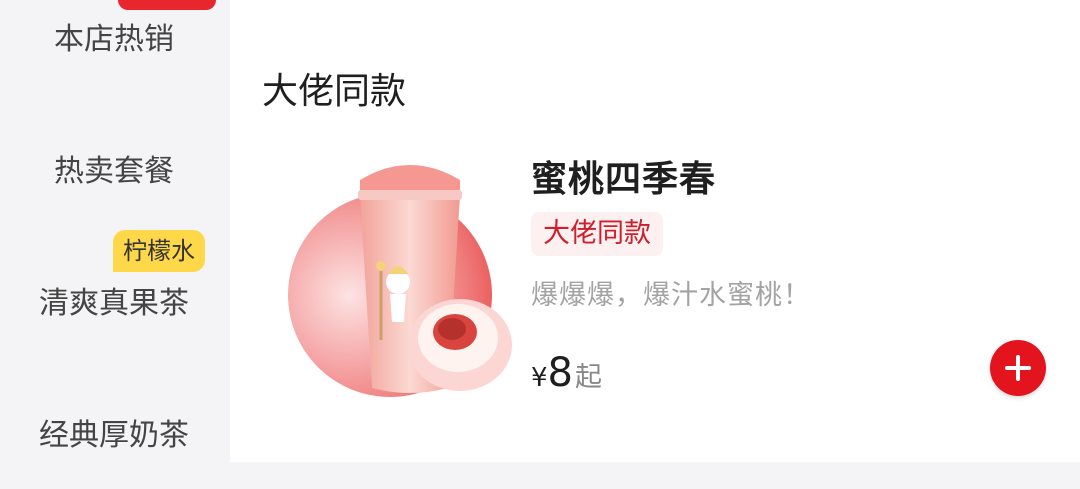 This screenshot has height=489, width=1080. Describe the element at coordinates (597, 234) in the screenshot. I see `product-tag: 大佬同款` at that location.